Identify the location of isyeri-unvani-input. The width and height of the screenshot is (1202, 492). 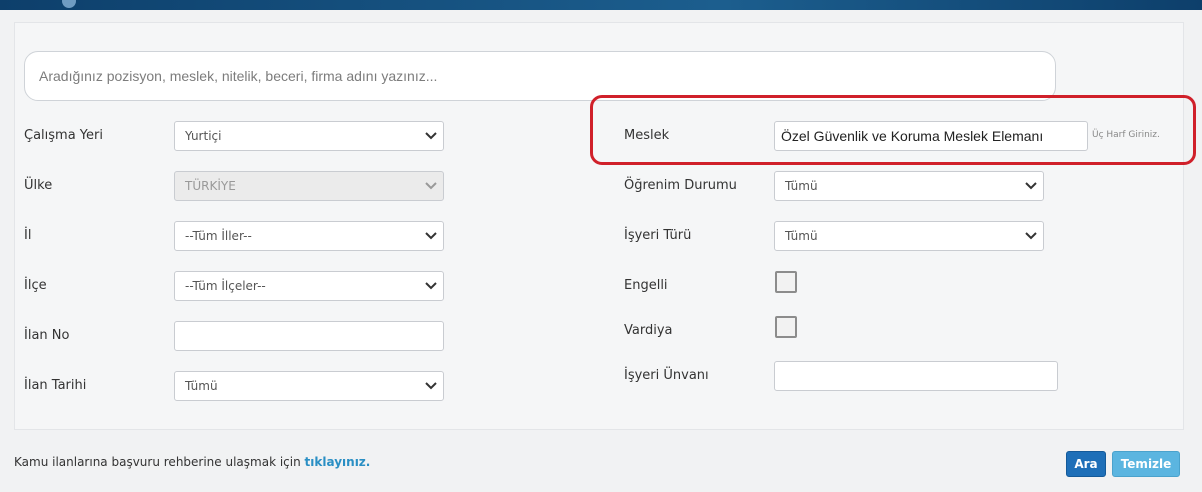
(916, 376).